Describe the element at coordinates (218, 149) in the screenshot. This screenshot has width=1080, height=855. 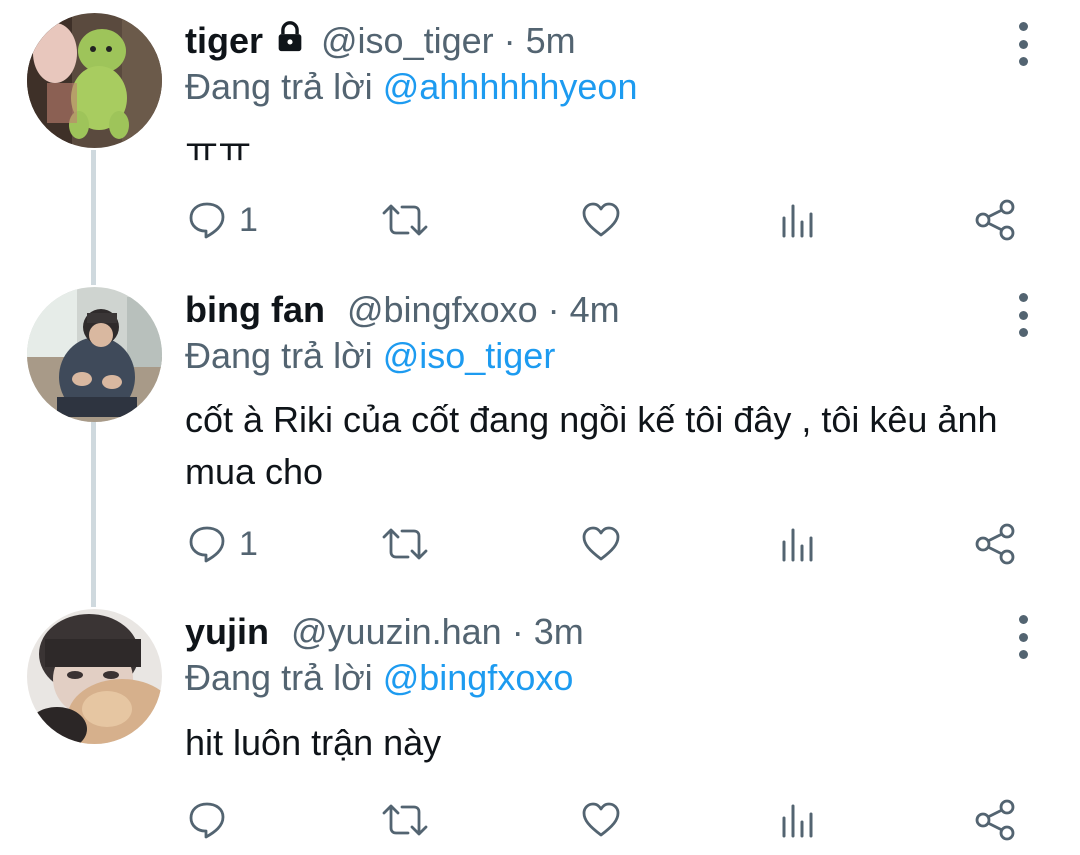
I see `tweet-text: ㅠㅠ` at that location.